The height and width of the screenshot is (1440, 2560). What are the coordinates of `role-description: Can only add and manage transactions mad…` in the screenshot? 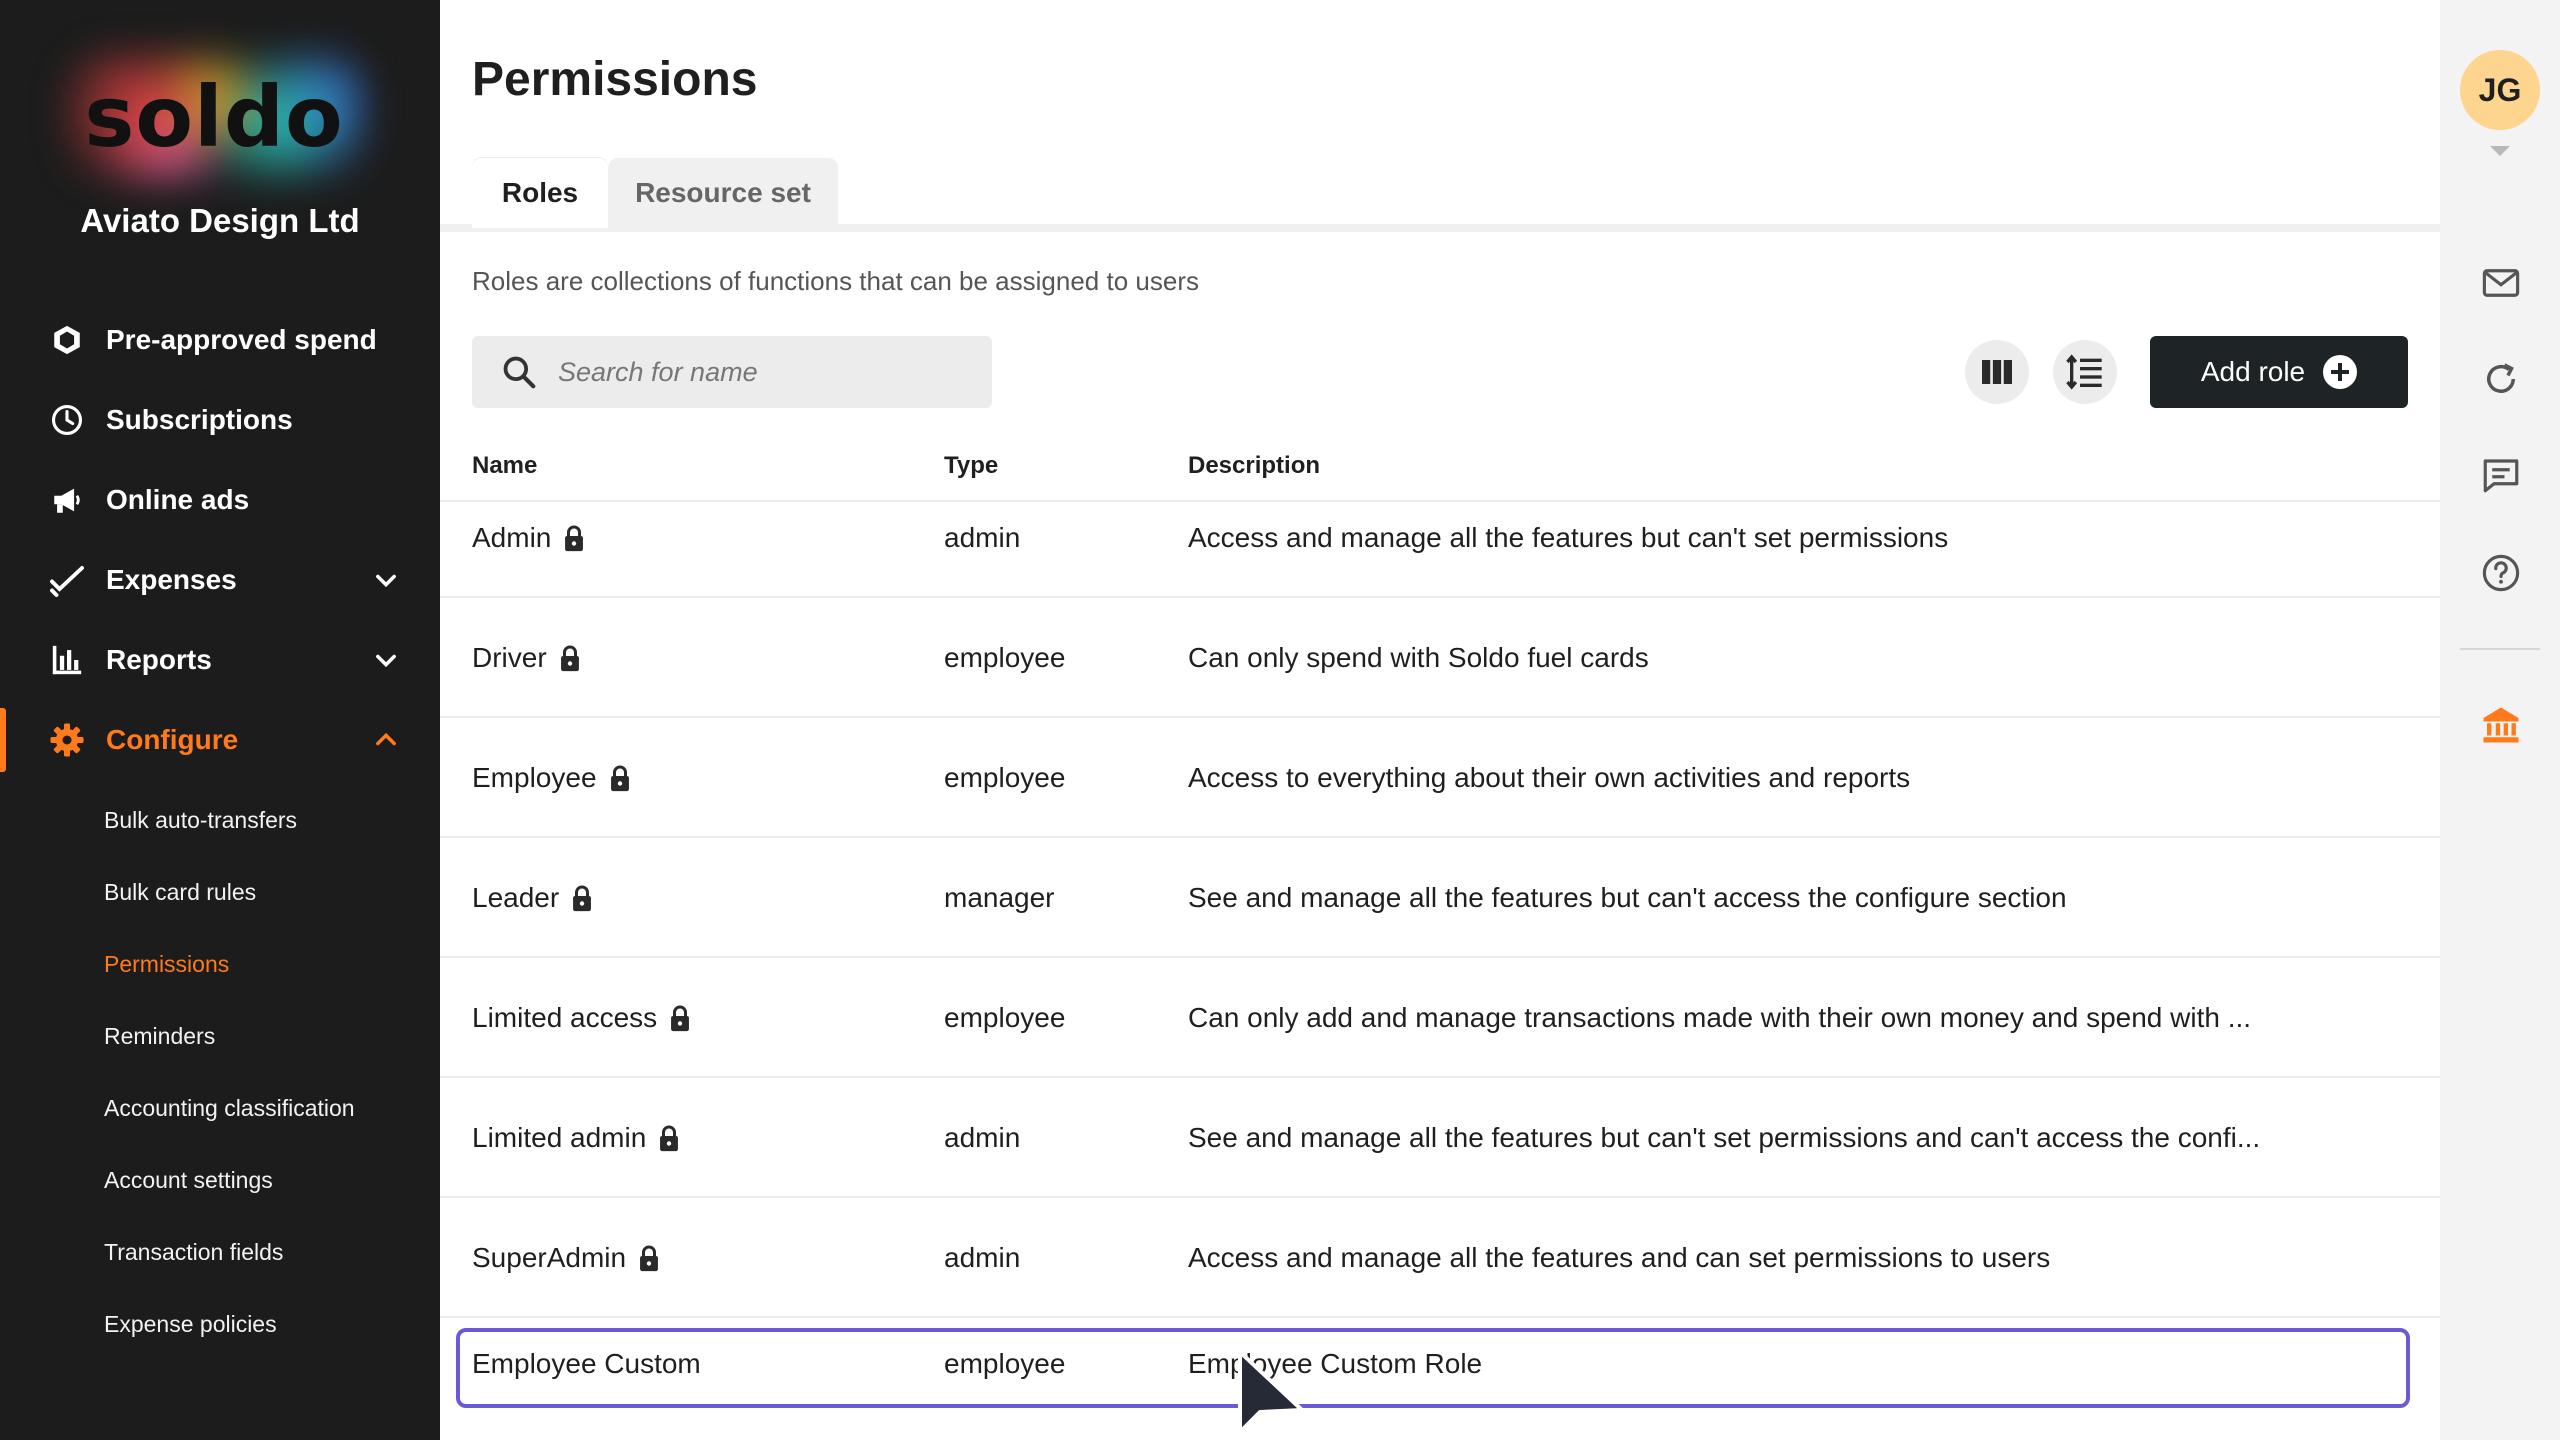 It's located at (1720, 1017).